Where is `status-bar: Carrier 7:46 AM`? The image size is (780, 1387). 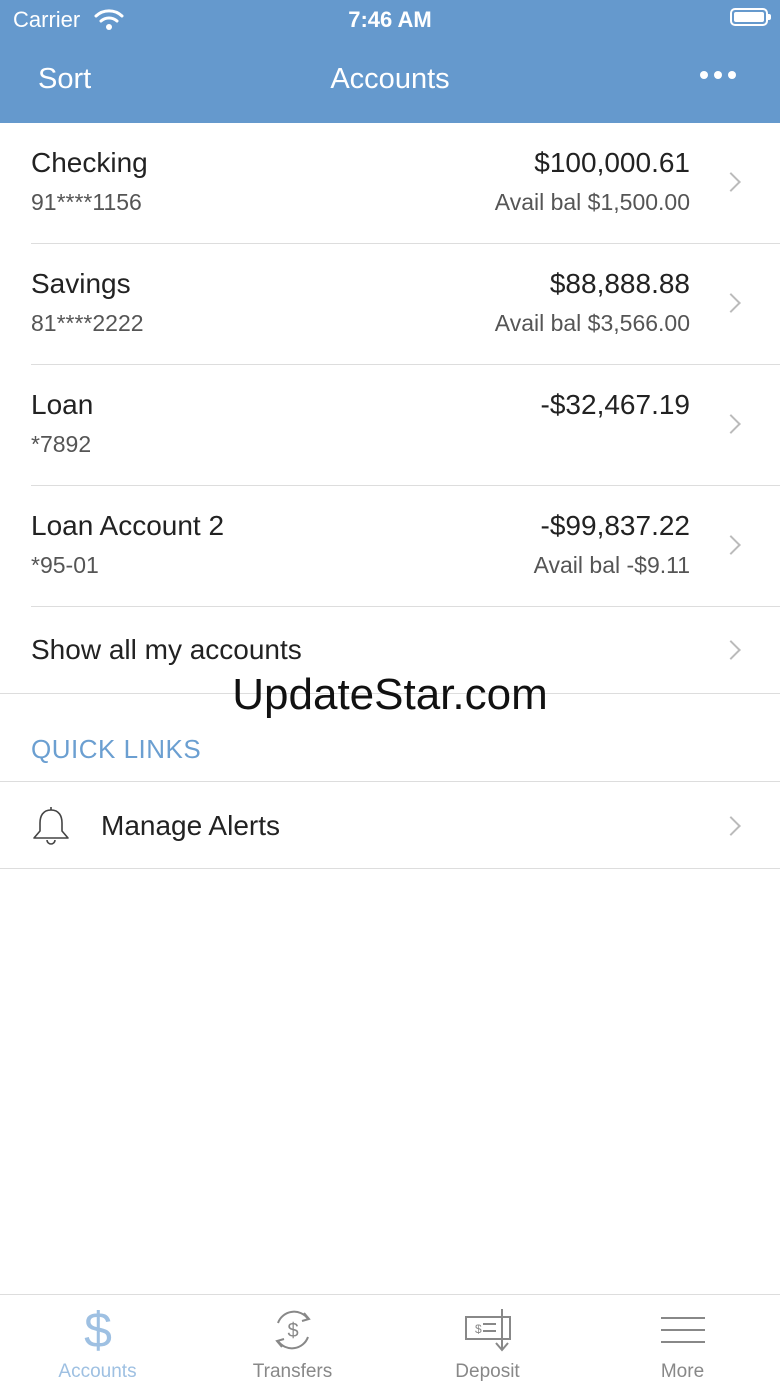 status-bar: Carrier 7:46 AM is located at coordinates (390, 20).